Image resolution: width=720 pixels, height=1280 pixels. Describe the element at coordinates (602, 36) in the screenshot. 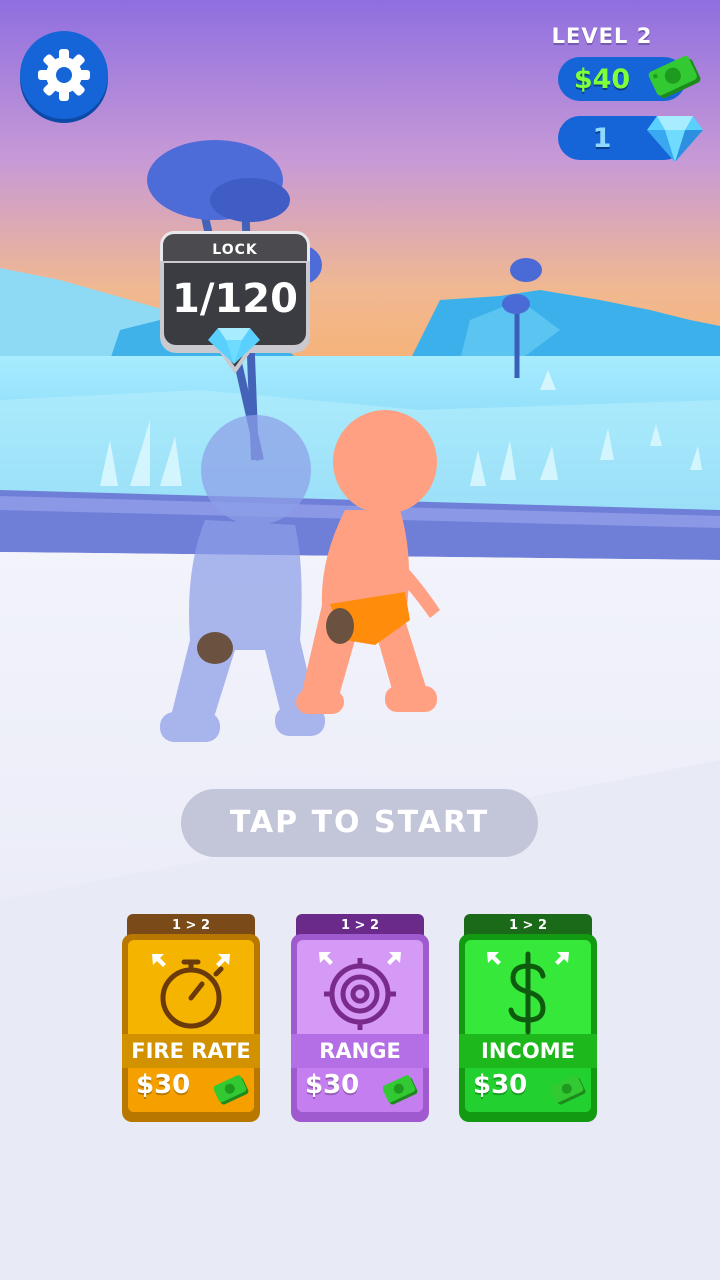

I see `level-label: LEVEL 2` at that location.